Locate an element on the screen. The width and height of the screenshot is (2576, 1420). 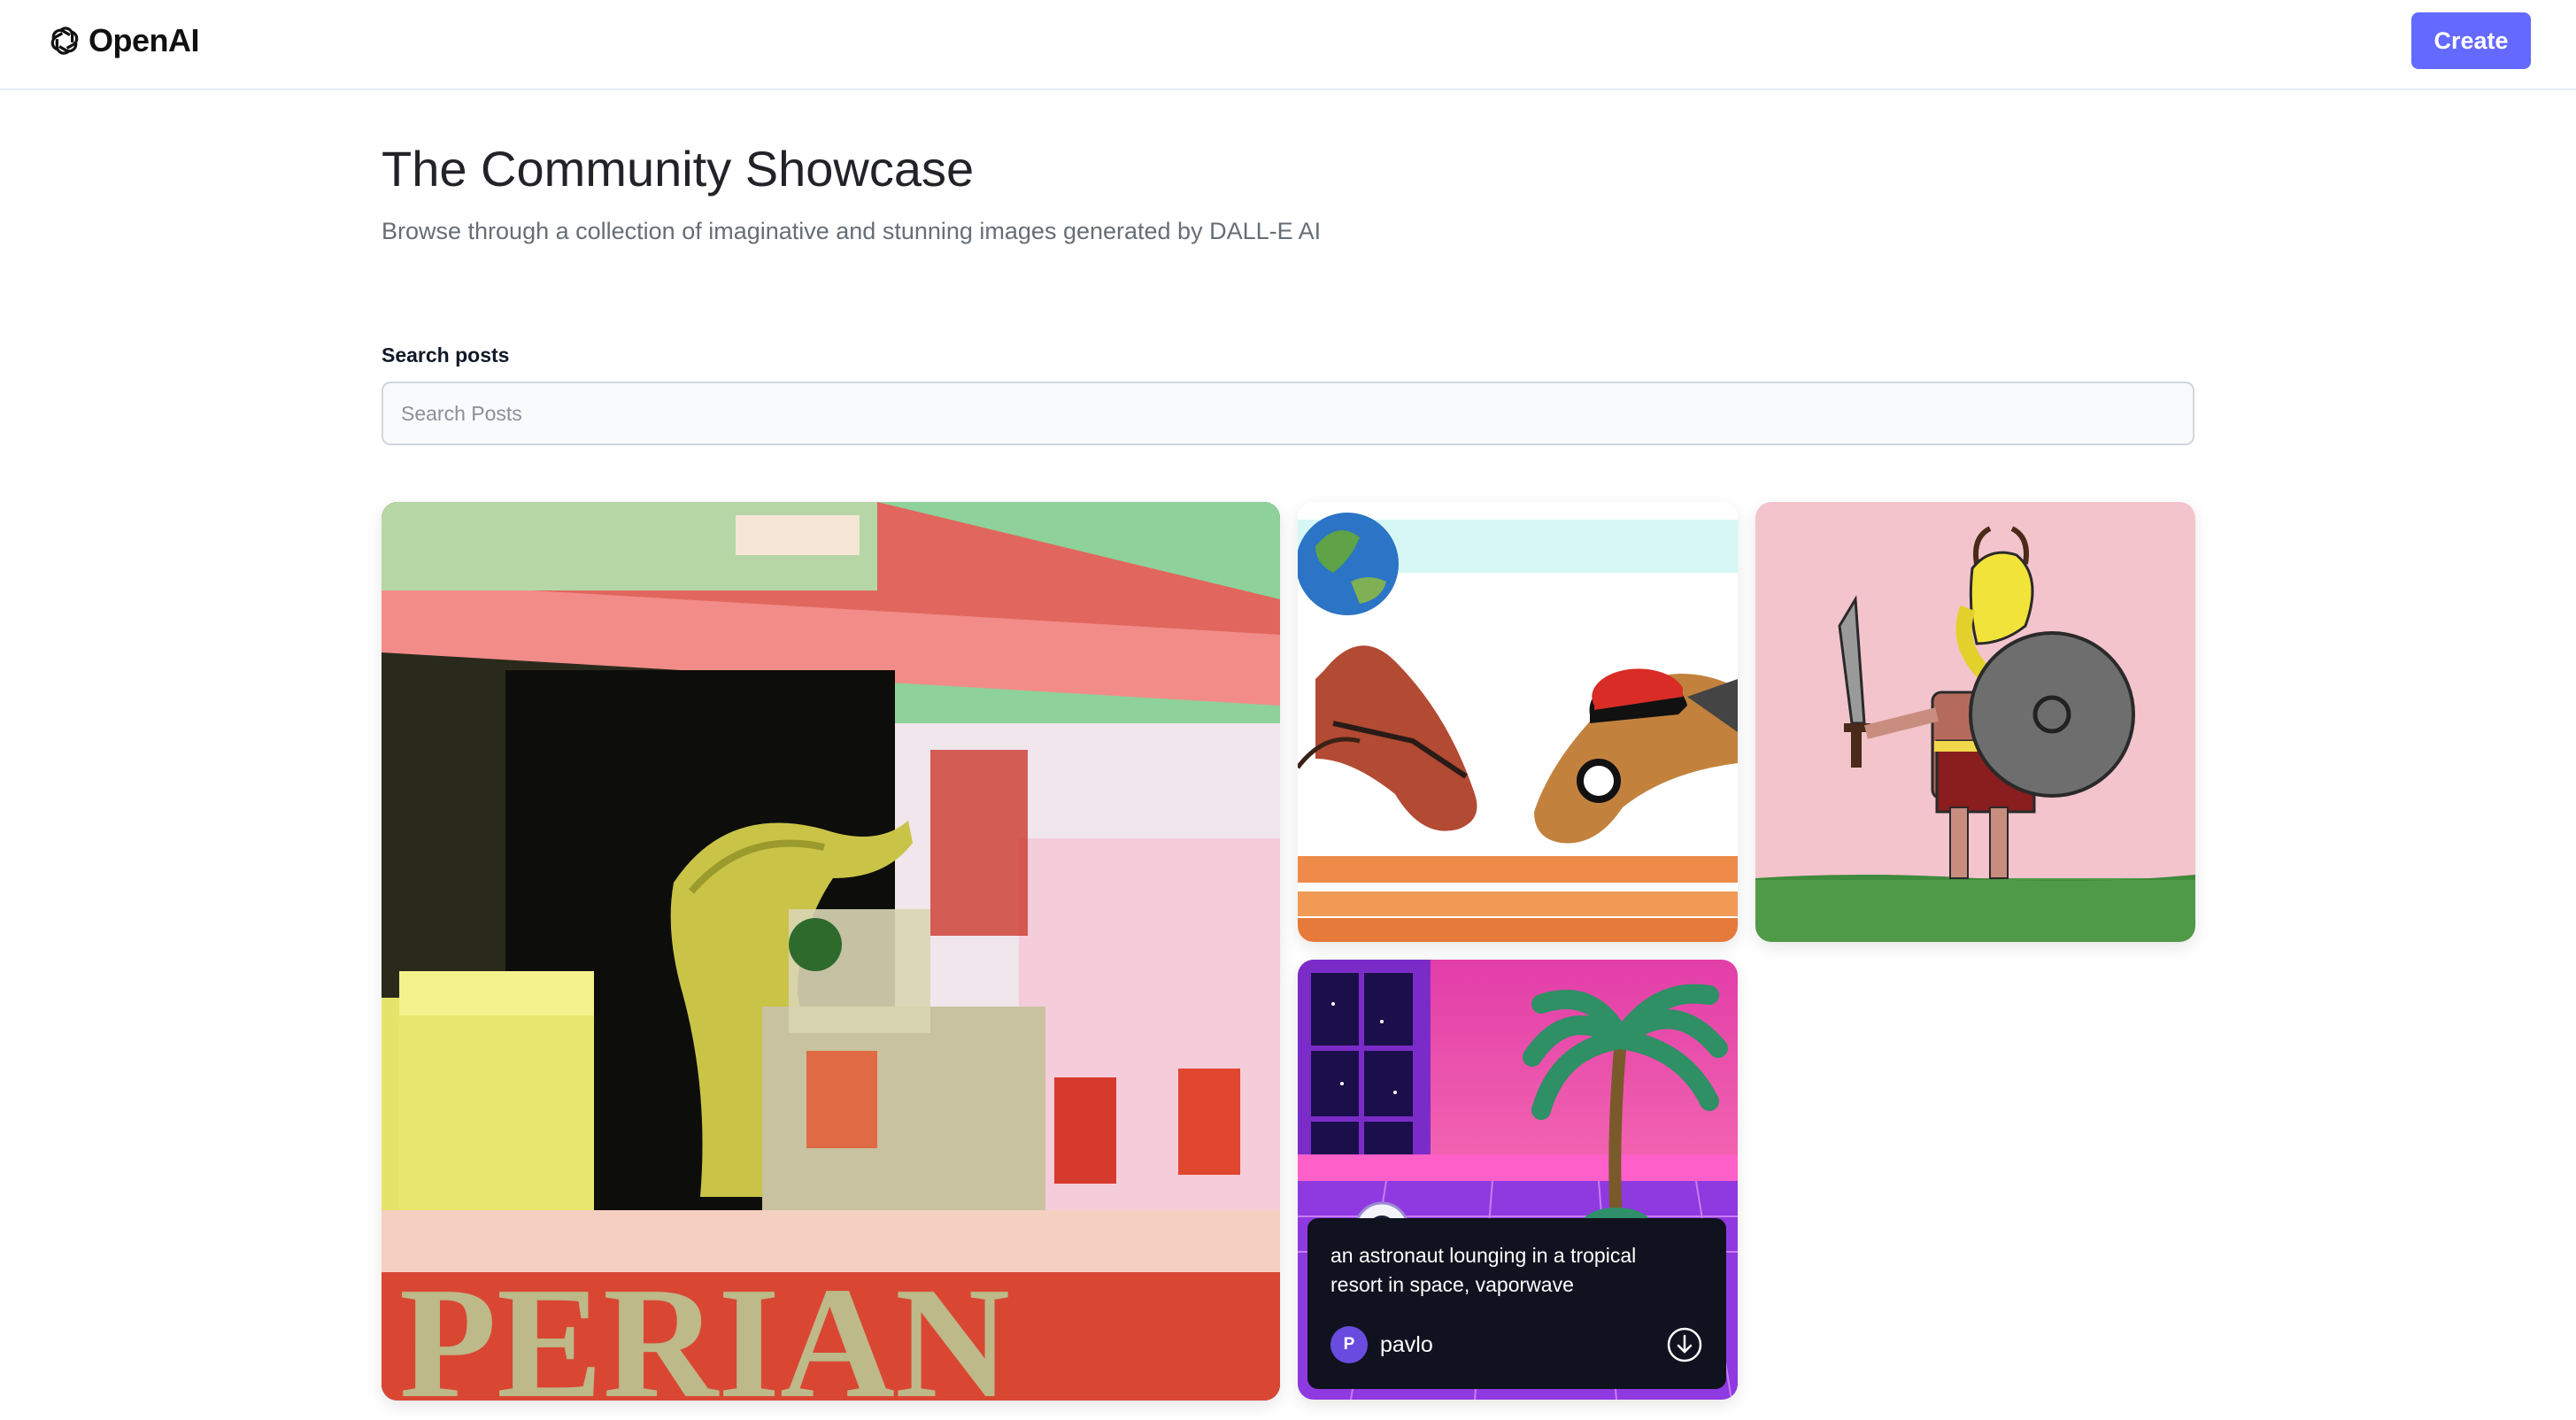
header: OpenAI Create is located at coordinates (1288, 45).